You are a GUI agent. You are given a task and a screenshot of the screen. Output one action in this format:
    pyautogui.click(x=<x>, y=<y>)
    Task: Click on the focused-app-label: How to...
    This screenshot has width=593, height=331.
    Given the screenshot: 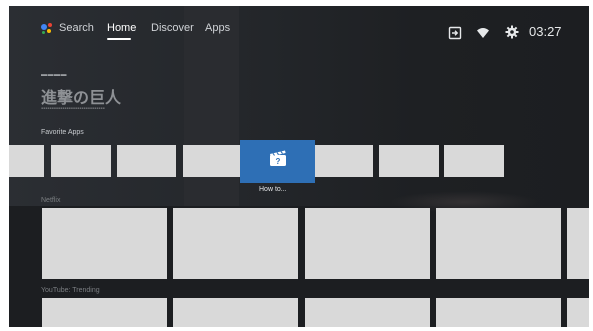 What is the action you would take?
    pyautogui.click(x=273, y=189)
    